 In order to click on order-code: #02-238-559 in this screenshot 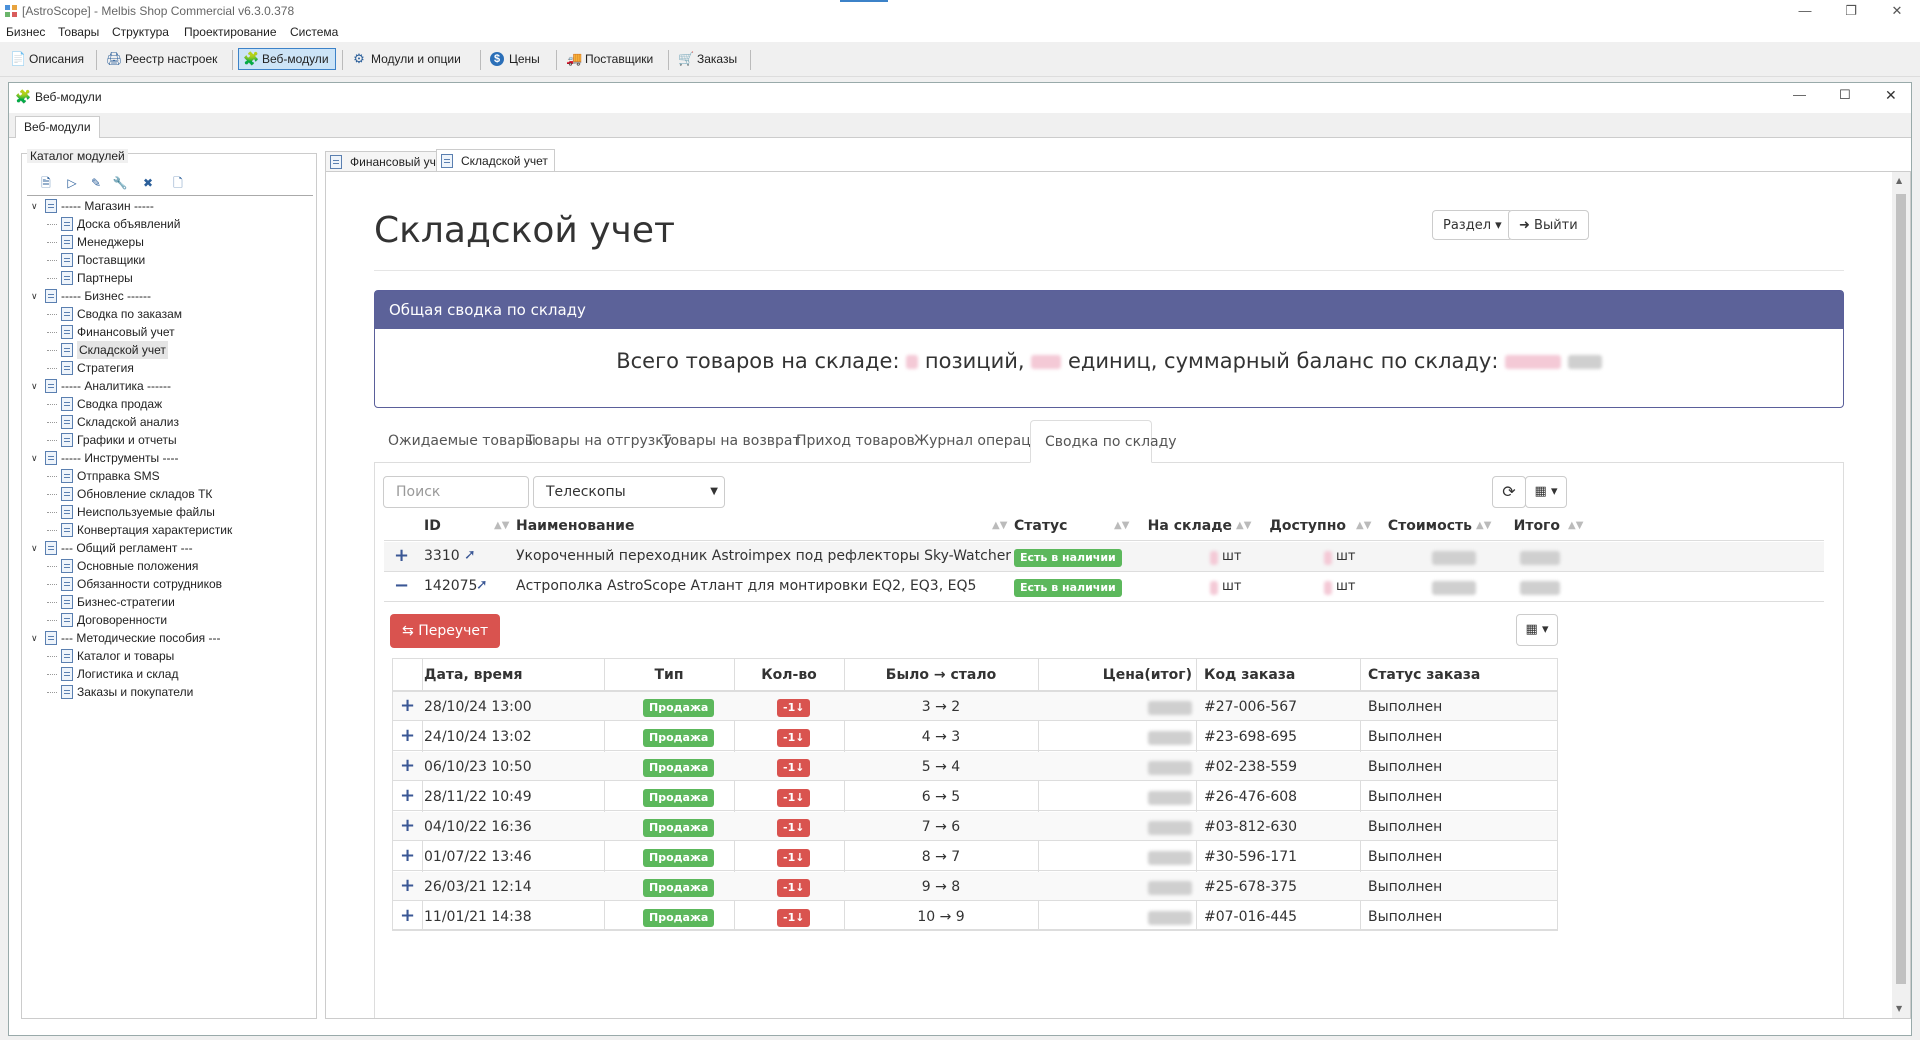, I will do `click(1250, 767)`.